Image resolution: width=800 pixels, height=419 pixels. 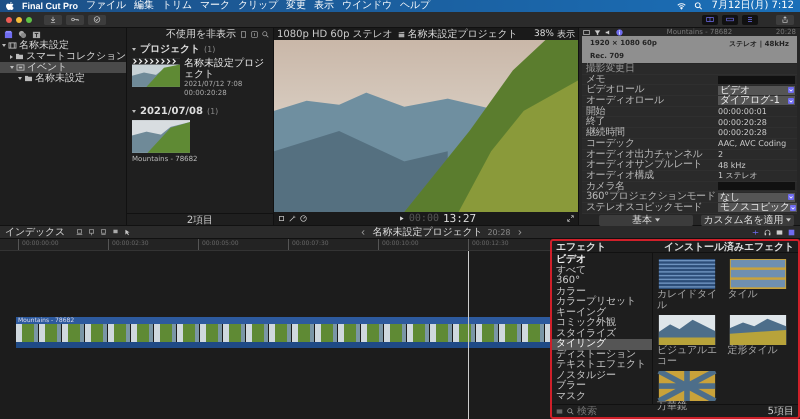 What do you see at coordinates (367, 6) in the screenshot?
I see `menu-item: ウインドウ` at bounding box center [367, 6].